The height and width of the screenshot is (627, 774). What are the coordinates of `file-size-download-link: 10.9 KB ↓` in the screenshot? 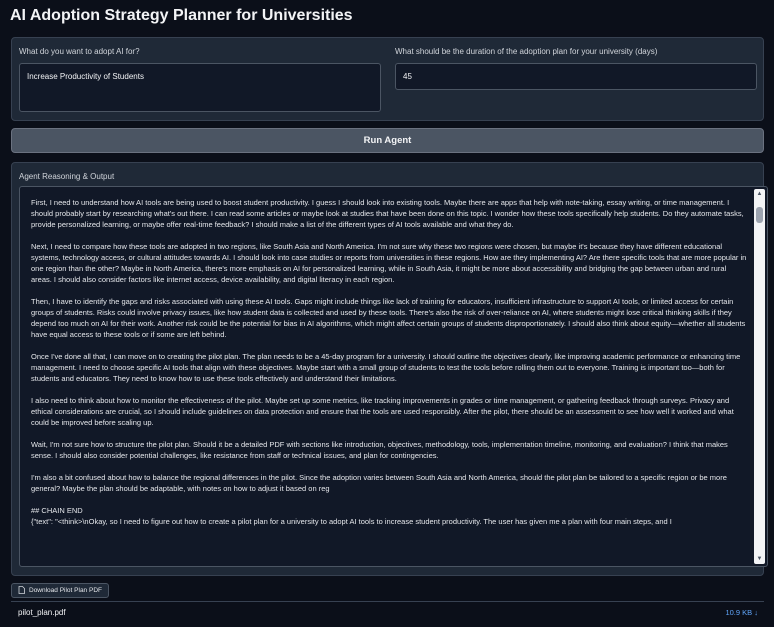 It's located at (741, 612).